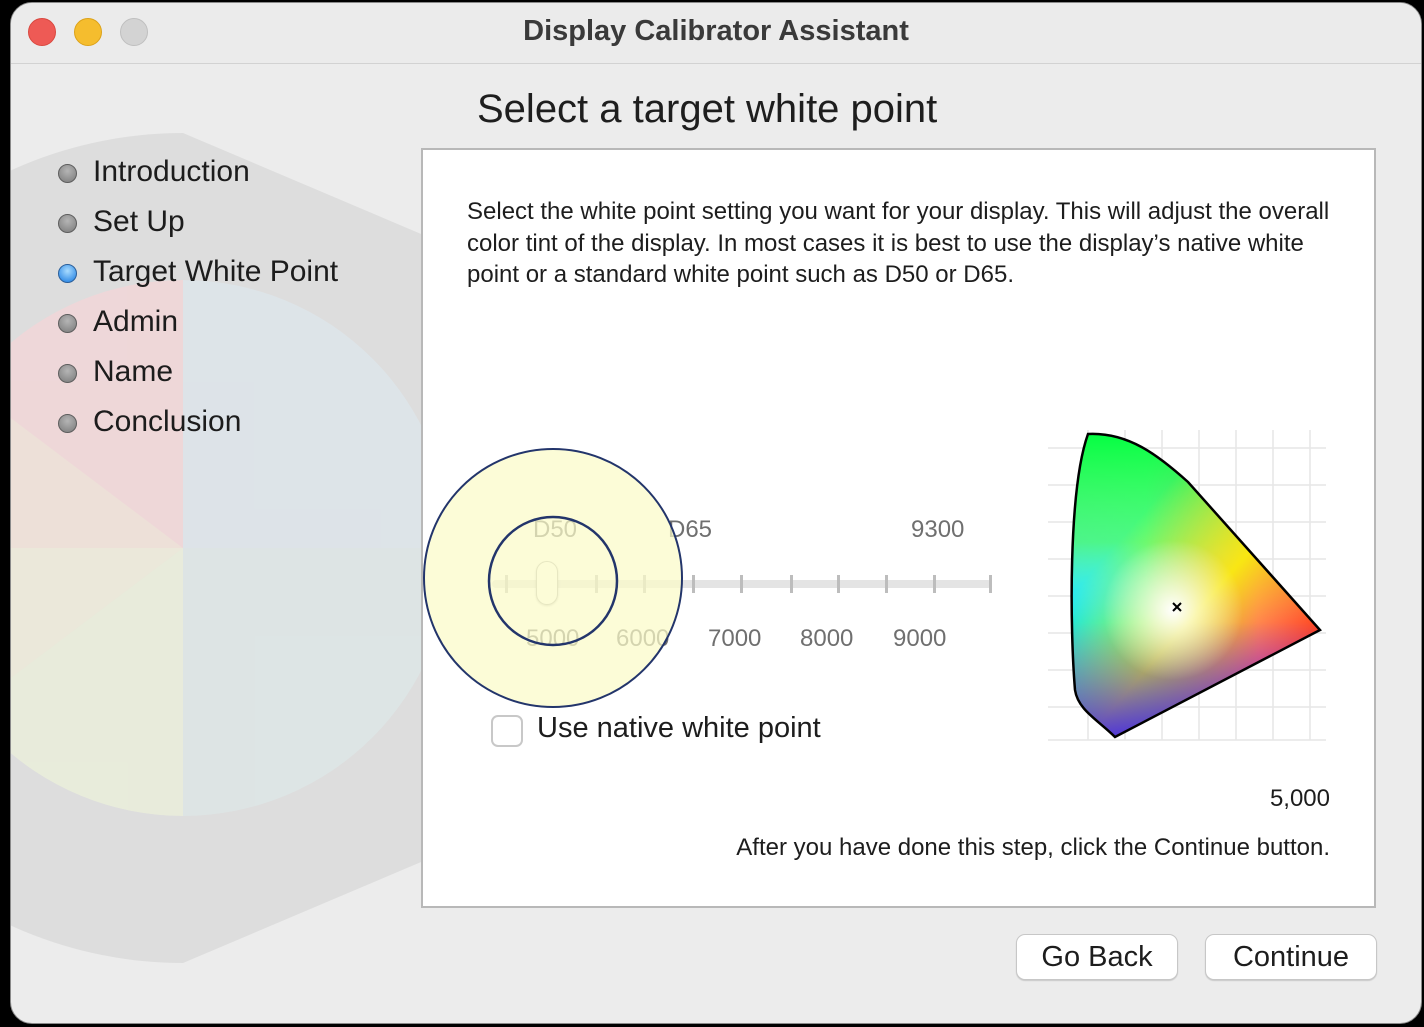 Image resolution: width=1424 pixels, height=1027 pixels. What do you see at coordinates (679, 728) in the screenshot?
I see `native-white-point-label: Use native white point` at bounding box center [679, 728].